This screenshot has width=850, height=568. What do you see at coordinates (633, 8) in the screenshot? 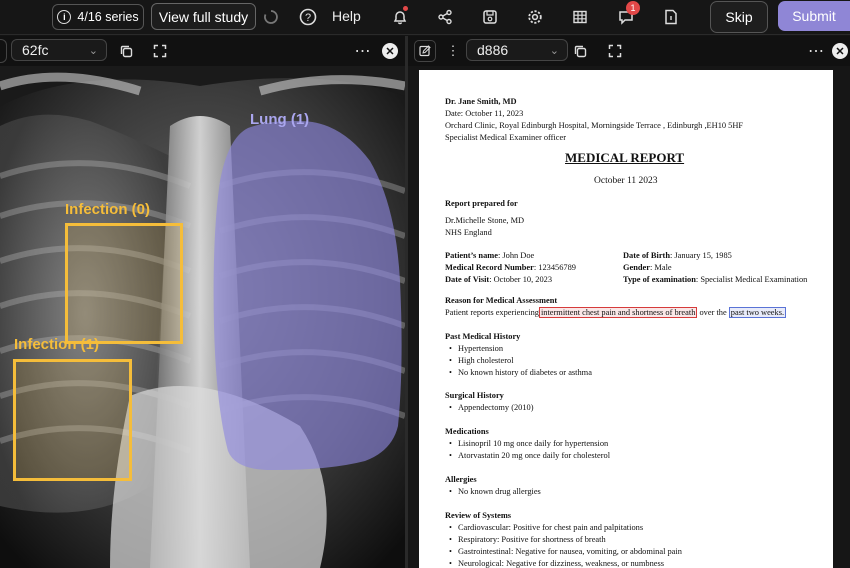
I see `chat-count-badge: 1` at bounding box center [633, 8].